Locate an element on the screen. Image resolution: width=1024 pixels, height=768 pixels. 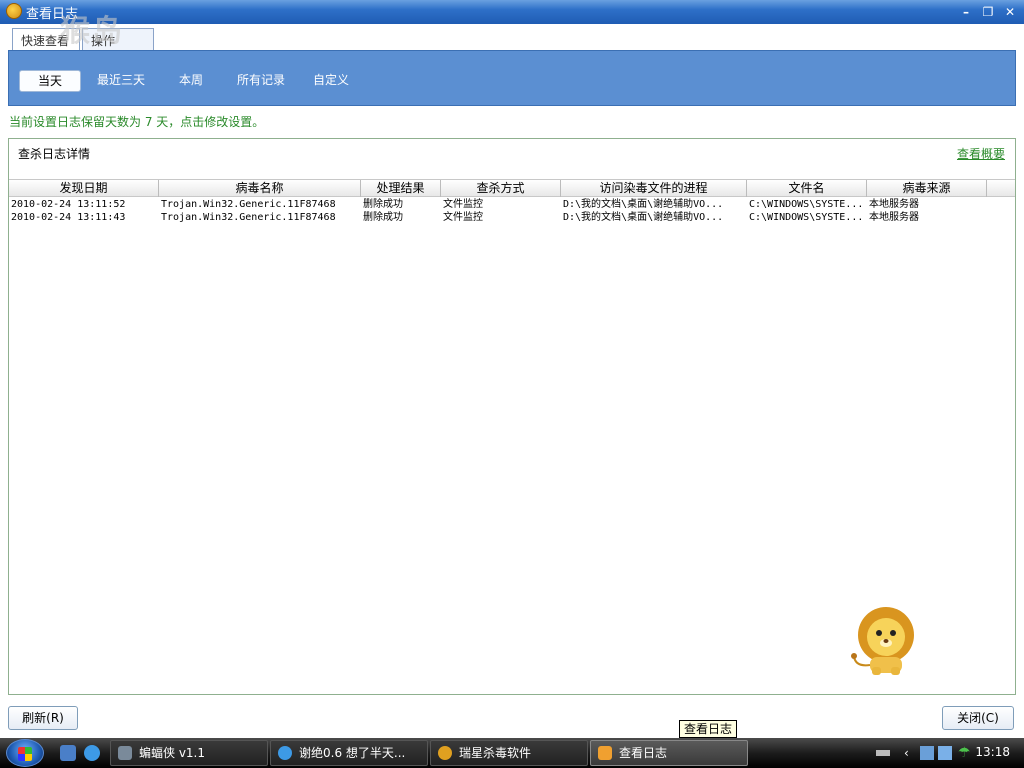
windows-logo-icon is located at coordinates (25, 754).